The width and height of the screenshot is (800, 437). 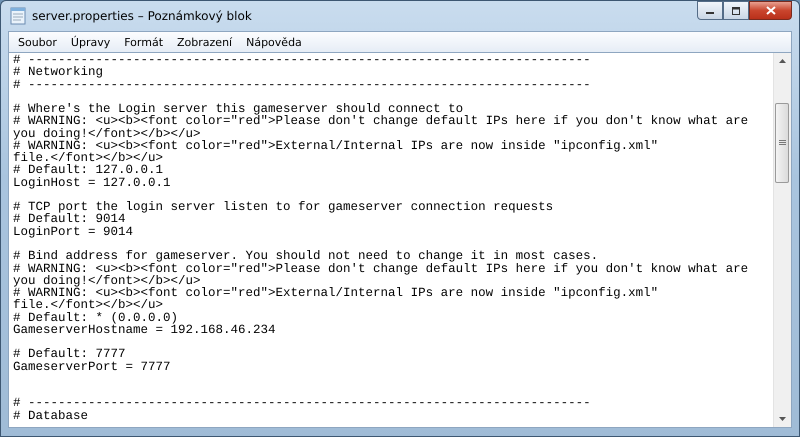 I want to click on text-line: # Networking, so click(x=58, y=72).